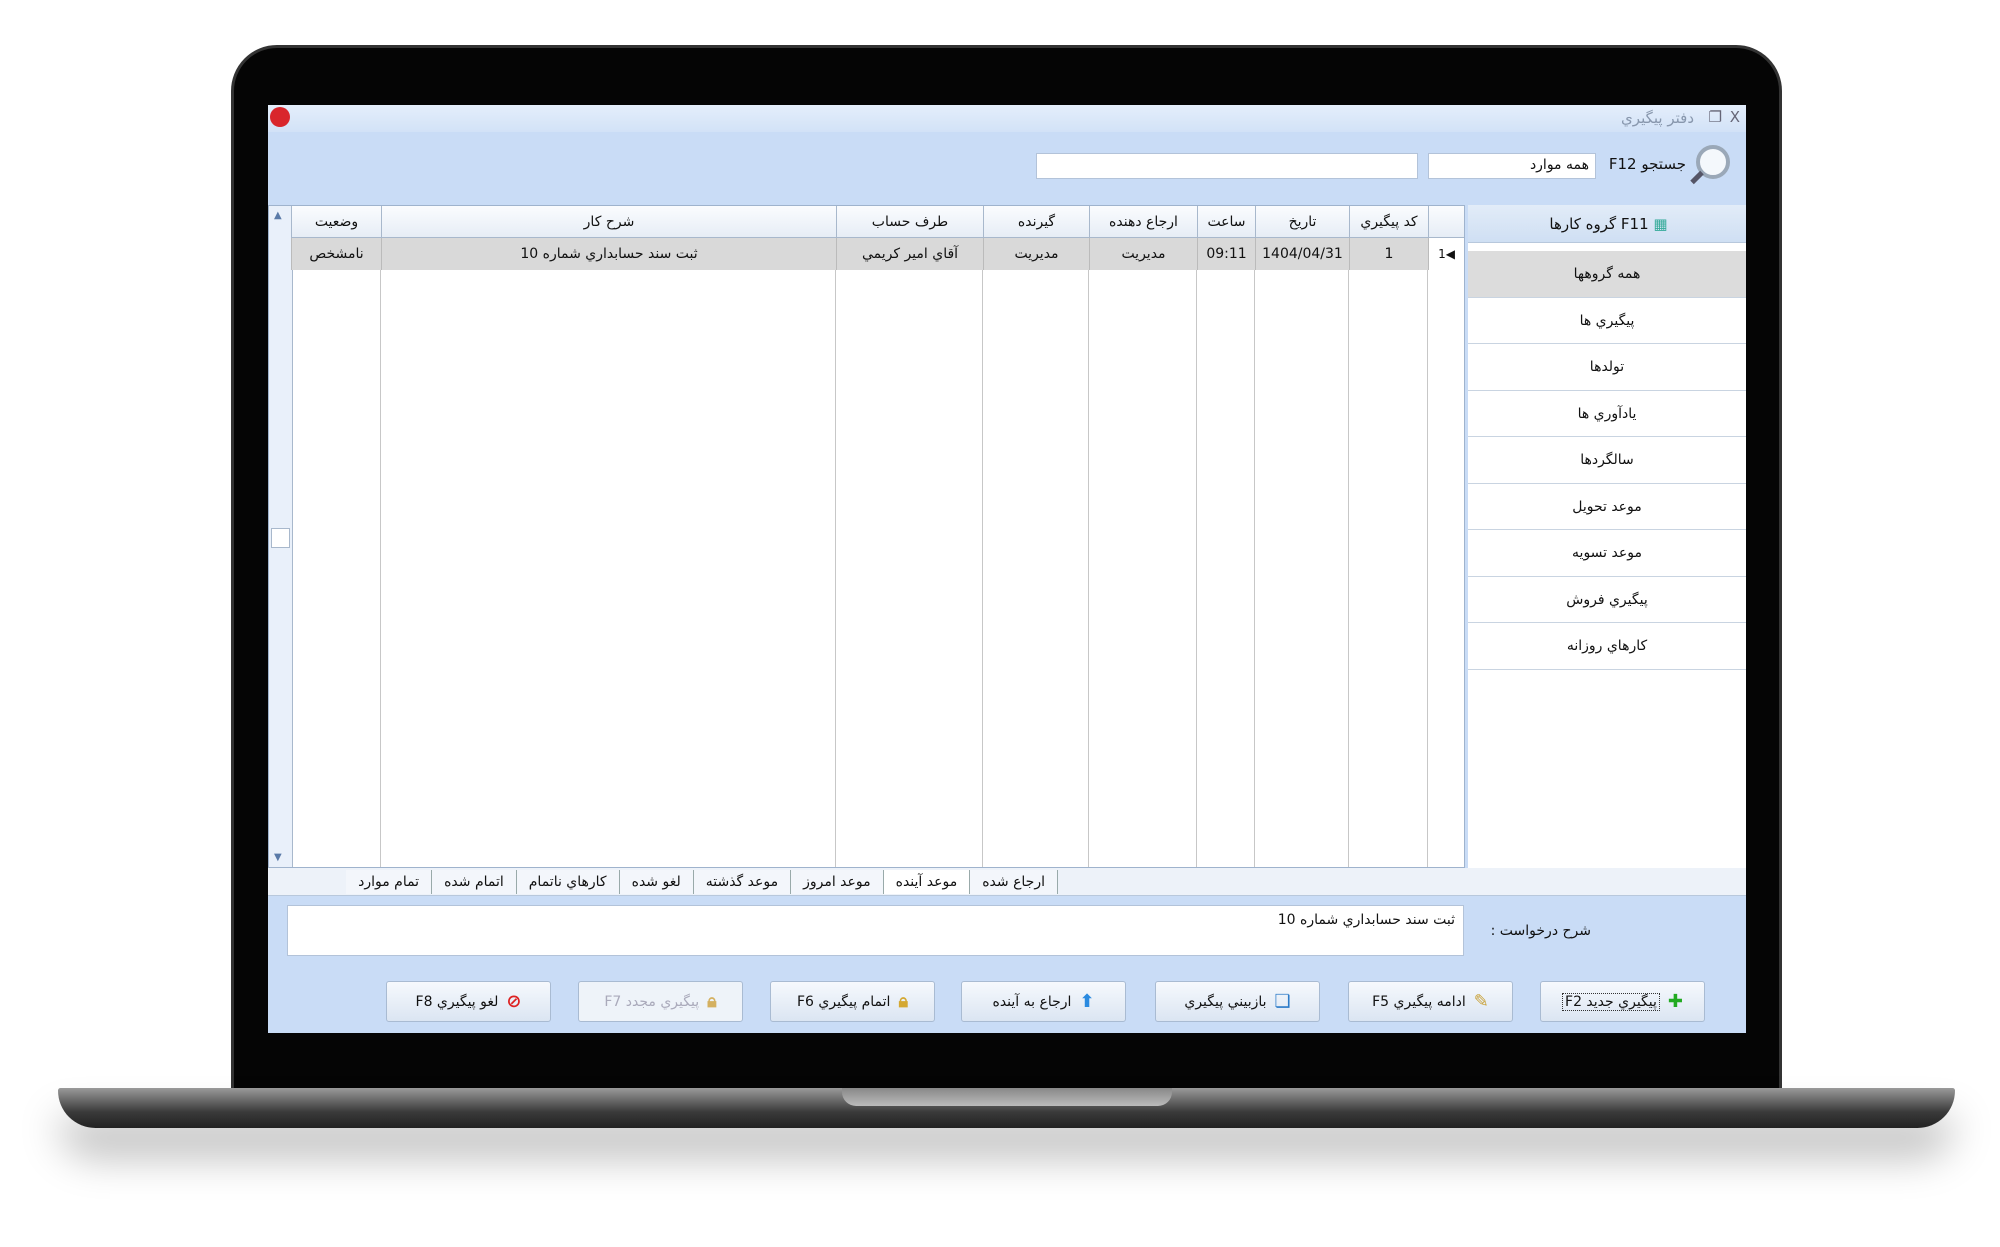  What do you see at coordinates (608, 254) in the screenshot?
I see `cell-description: ثبت سند حسابداري شماره 10` at bounding box center [608, 254].